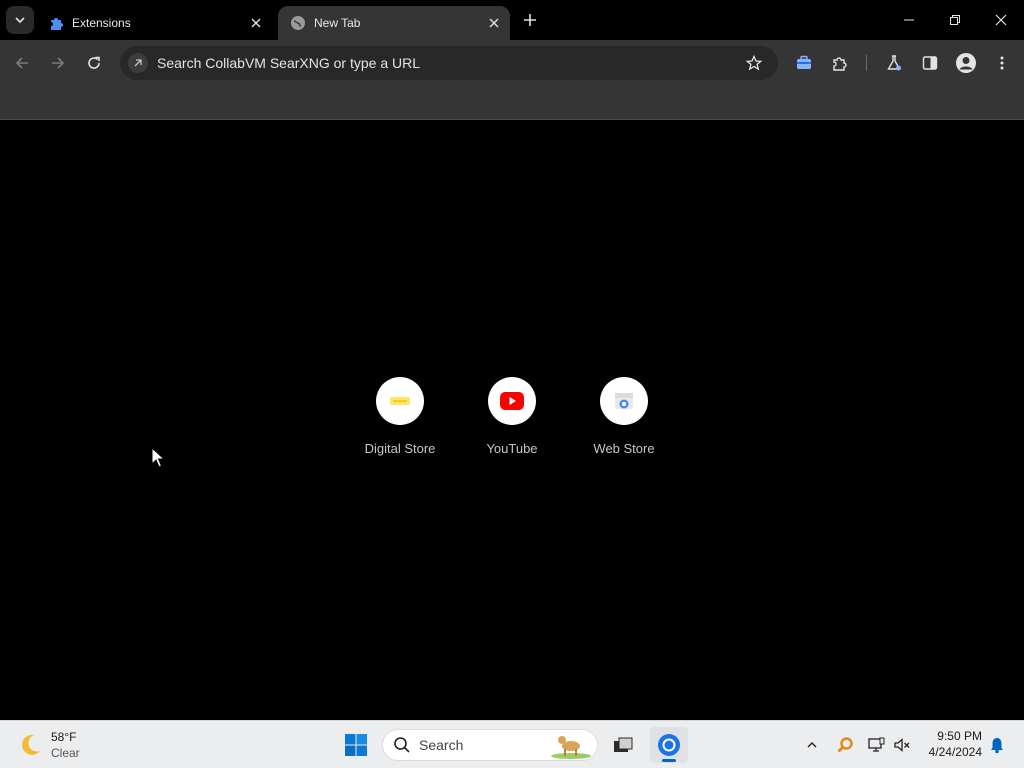 Image resolution: width=1024 pixels, height=768 pixels. I want to click on back-button, so click(22, 63).